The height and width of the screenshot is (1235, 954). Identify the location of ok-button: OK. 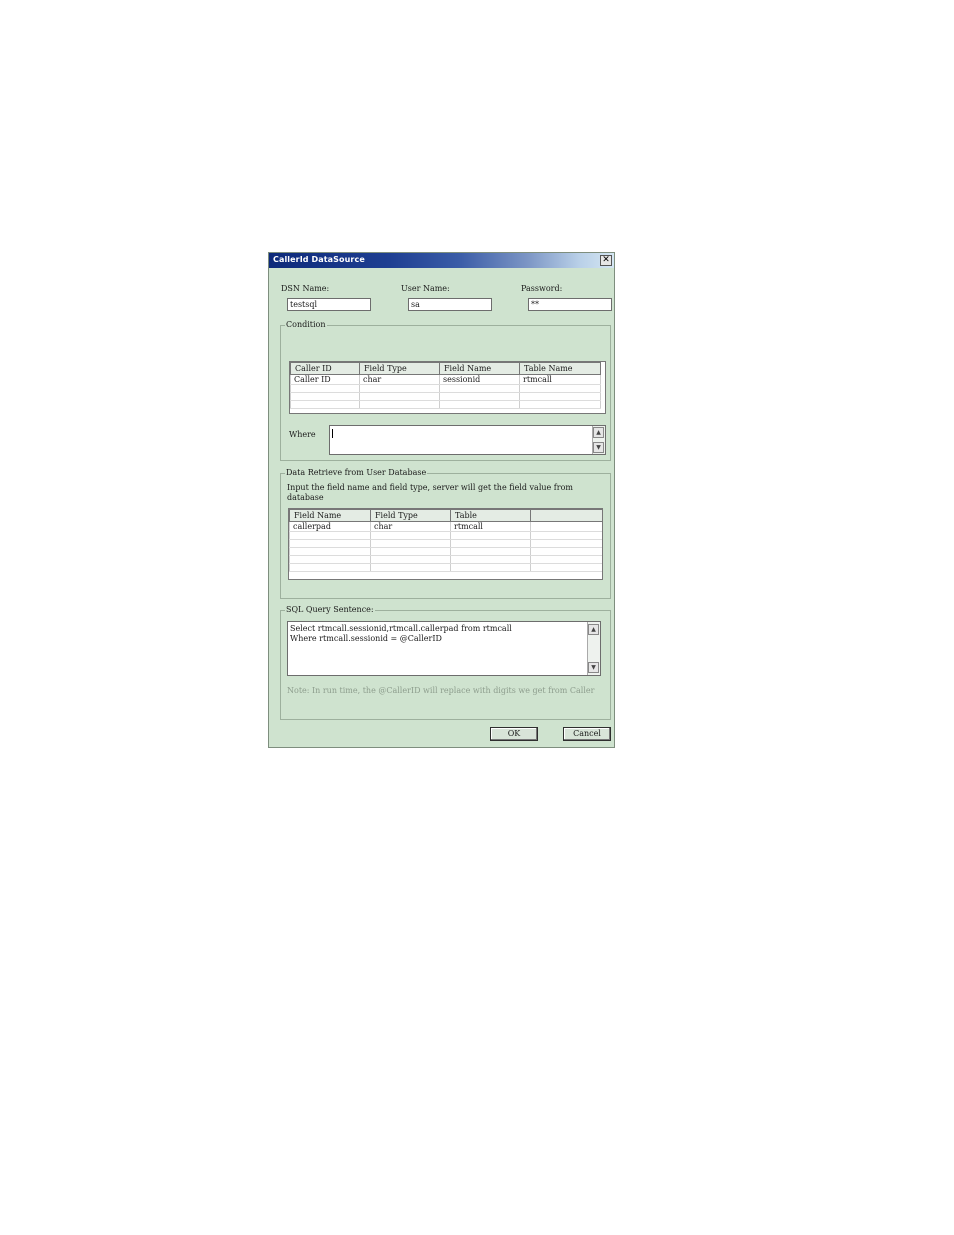
(514, 734).